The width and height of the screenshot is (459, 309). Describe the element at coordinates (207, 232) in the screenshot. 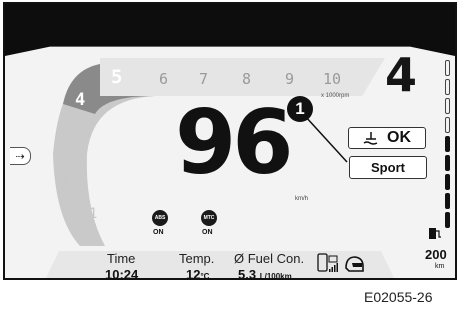

I see `mtc-state: ON` at that location.